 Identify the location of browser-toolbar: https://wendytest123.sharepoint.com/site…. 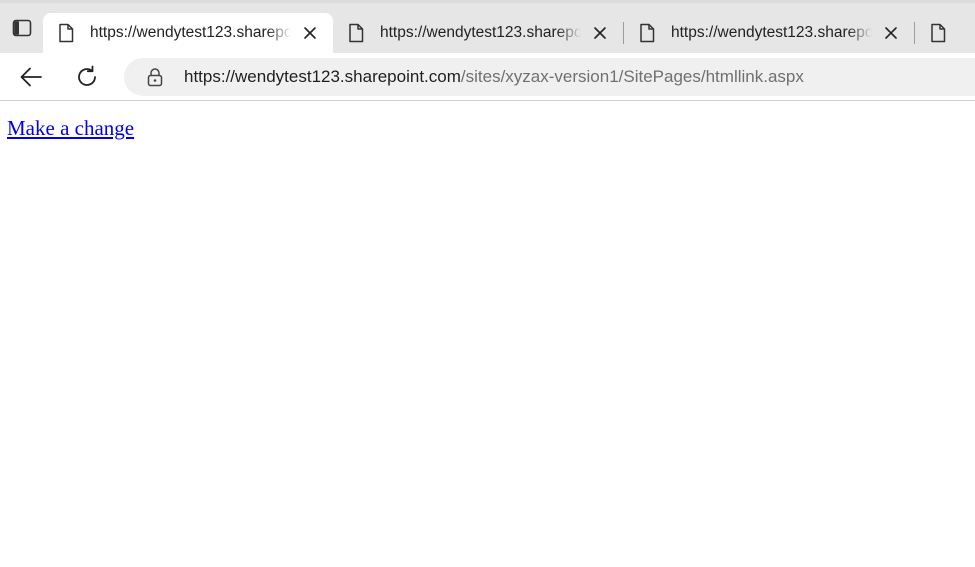
(487, 77).